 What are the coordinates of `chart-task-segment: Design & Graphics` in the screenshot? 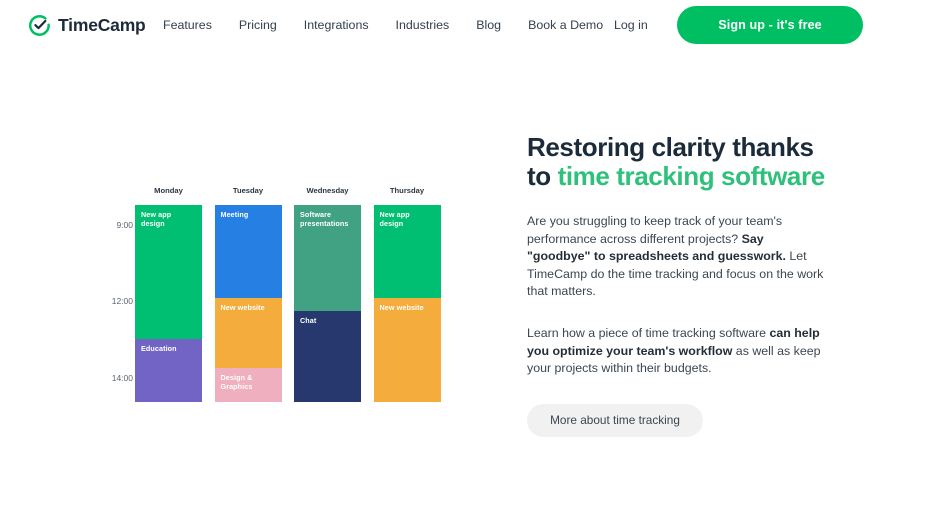 It's located at (248, 385).